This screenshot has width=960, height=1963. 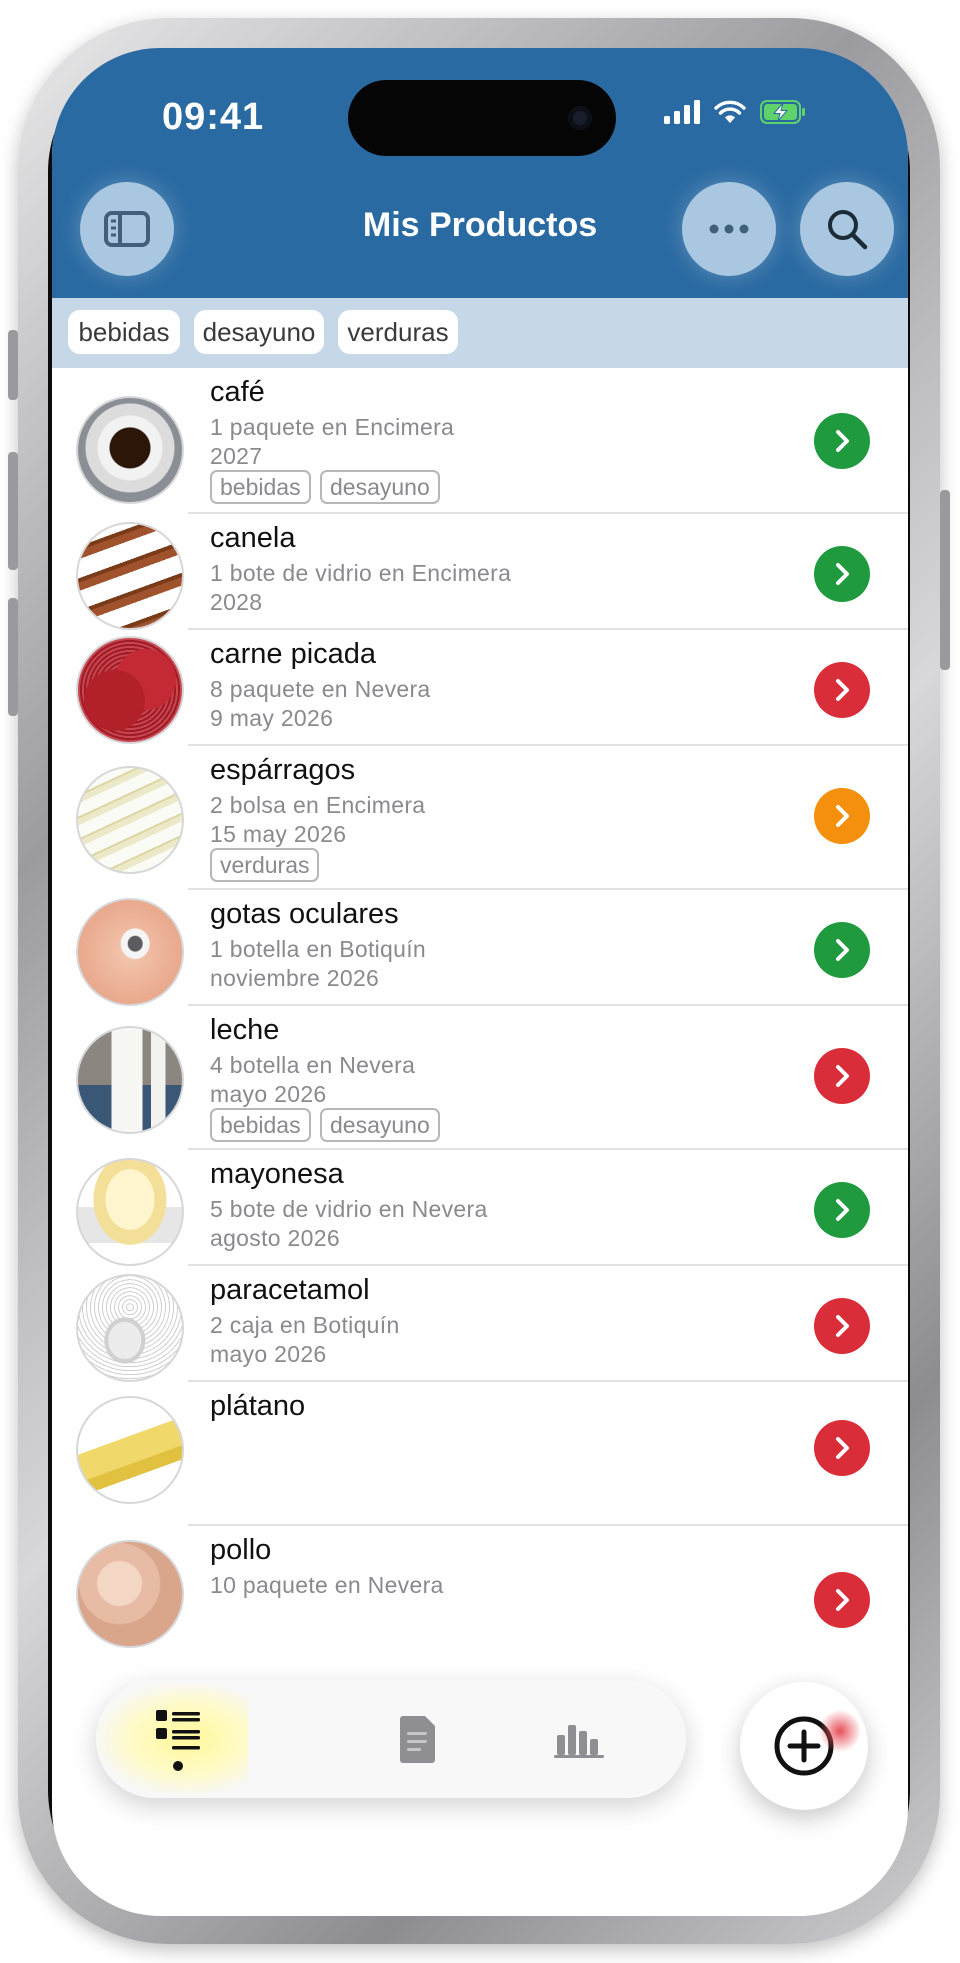 I want to click on wifi-icon, so click(x=730, y=111).